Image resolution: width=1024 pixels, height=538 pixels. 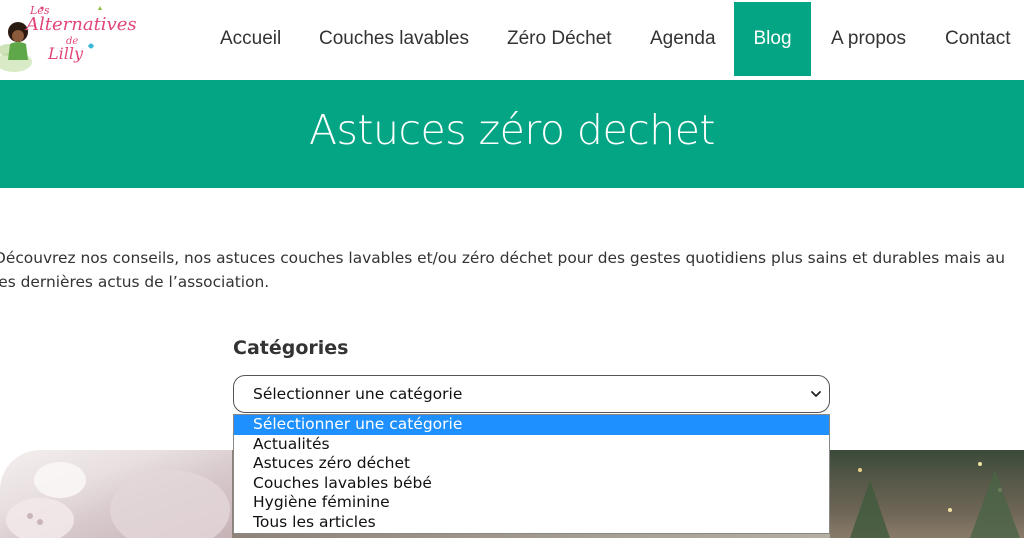 I want to click on nav-agenda: Agenda, so click(x=683, y=39).